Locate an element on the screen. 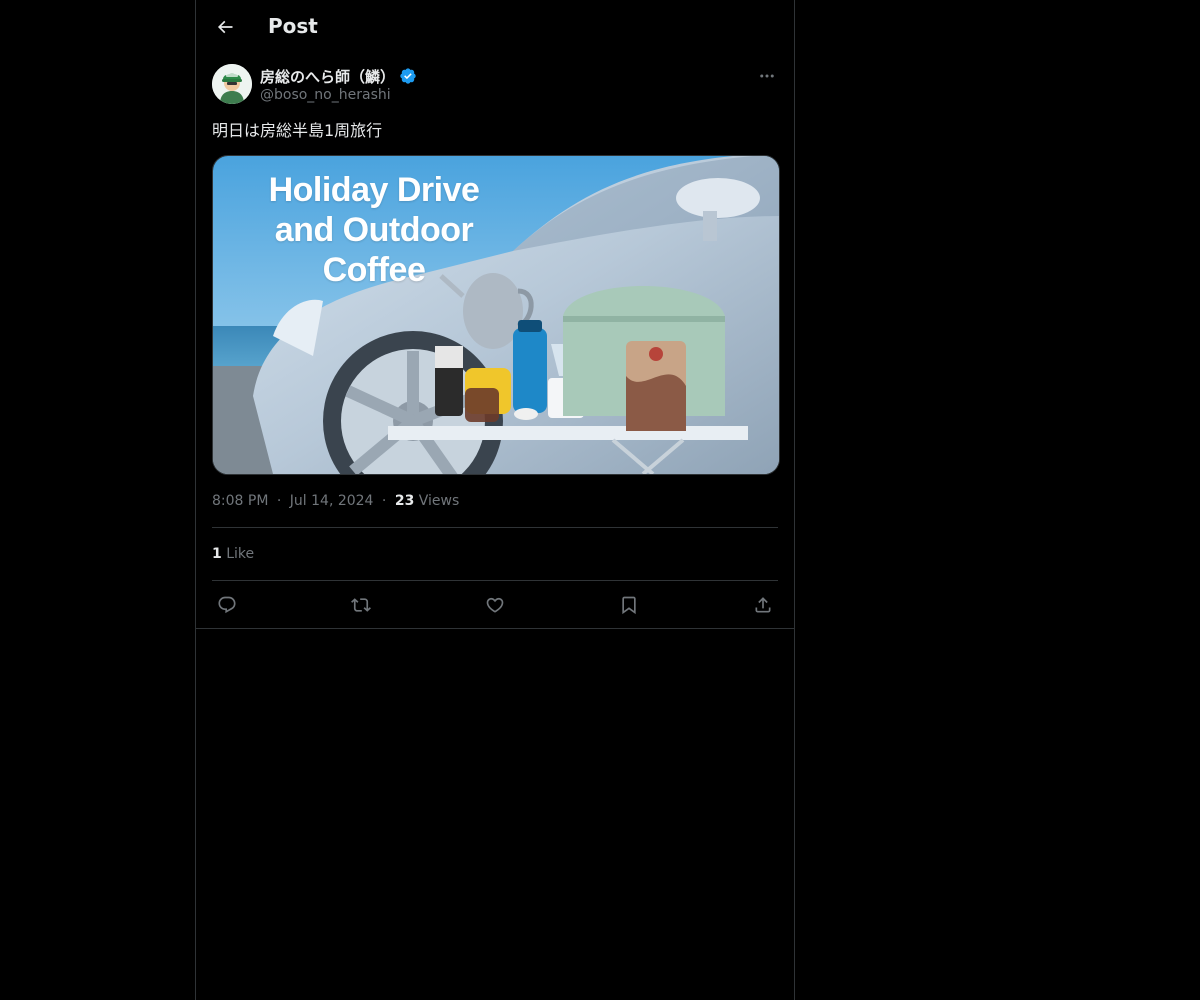 The height and width of the screenshot is (1000, 1200). bookmark-button is located at coordinates (629, 605).